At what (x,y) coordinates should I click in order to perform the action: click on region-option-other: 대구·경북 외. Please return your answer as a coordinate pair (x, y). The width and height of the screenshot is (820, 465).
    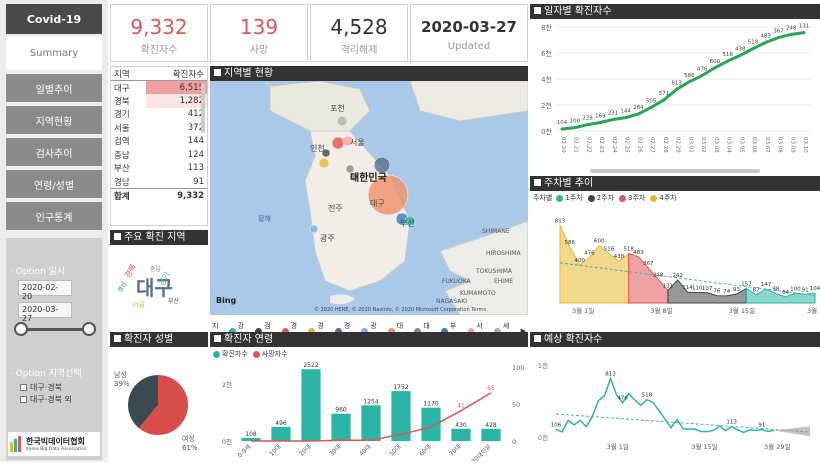
    Looking at the image, I should click on (46, 399).